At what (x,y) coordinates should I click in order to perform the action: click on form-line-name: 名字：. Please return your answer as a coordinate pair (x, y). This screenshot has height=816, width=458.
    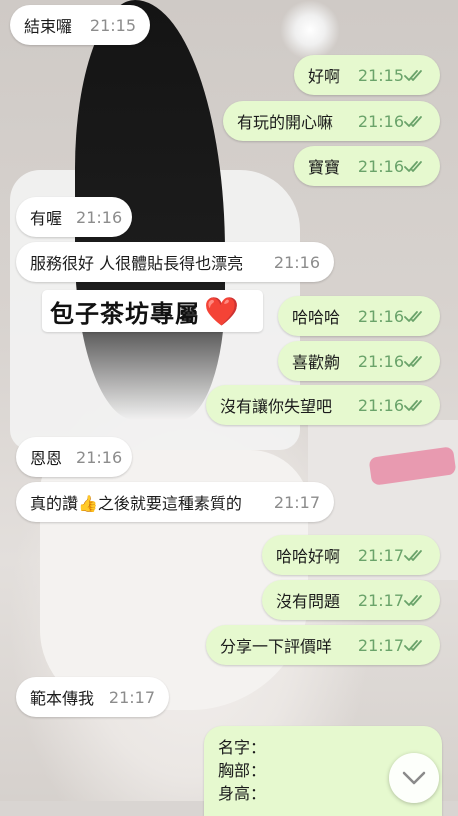
    Looking at the image, I should click on (242, 747).